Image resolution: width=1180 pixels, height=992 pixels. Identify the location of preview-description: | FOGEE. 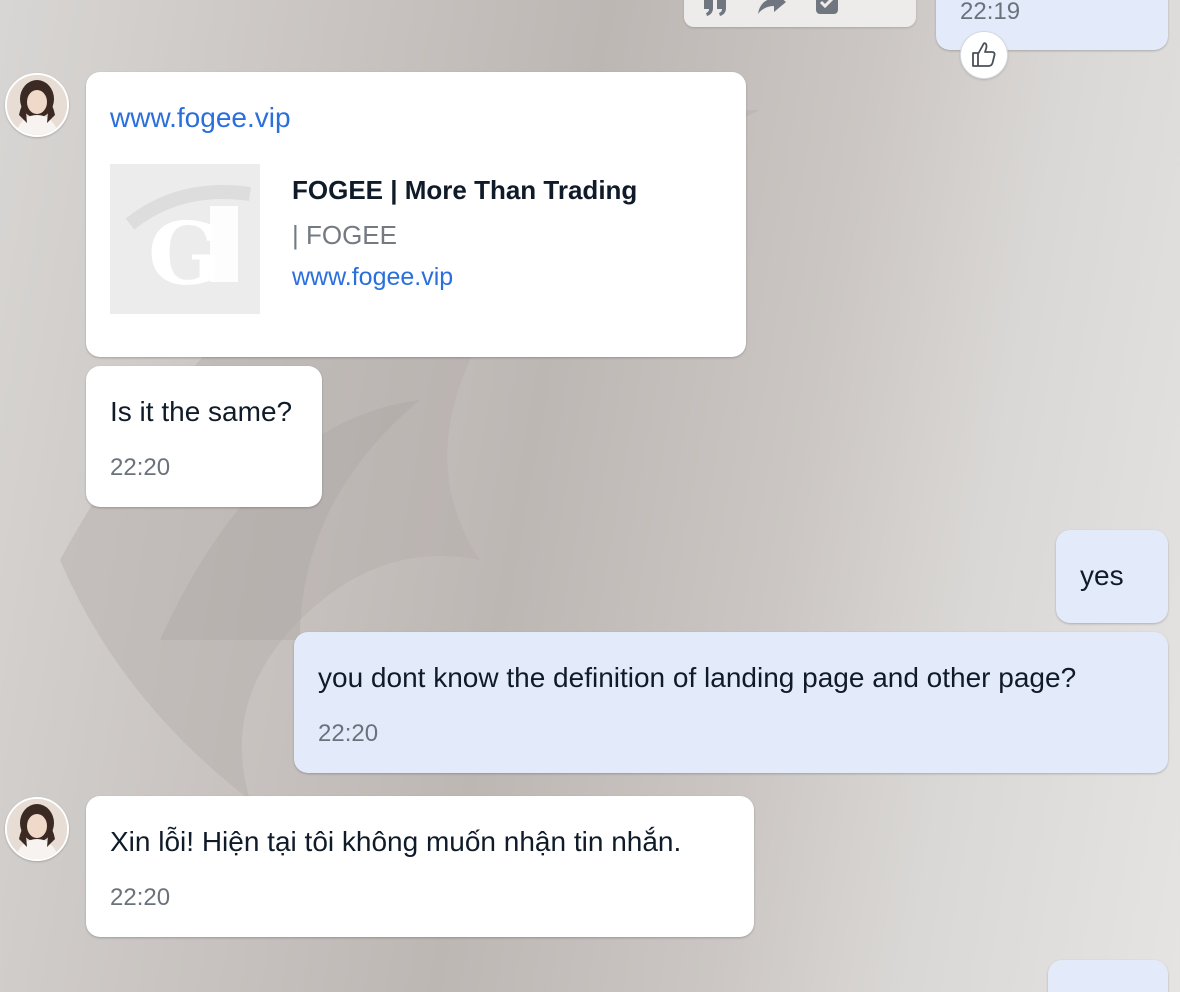
(344, 235).